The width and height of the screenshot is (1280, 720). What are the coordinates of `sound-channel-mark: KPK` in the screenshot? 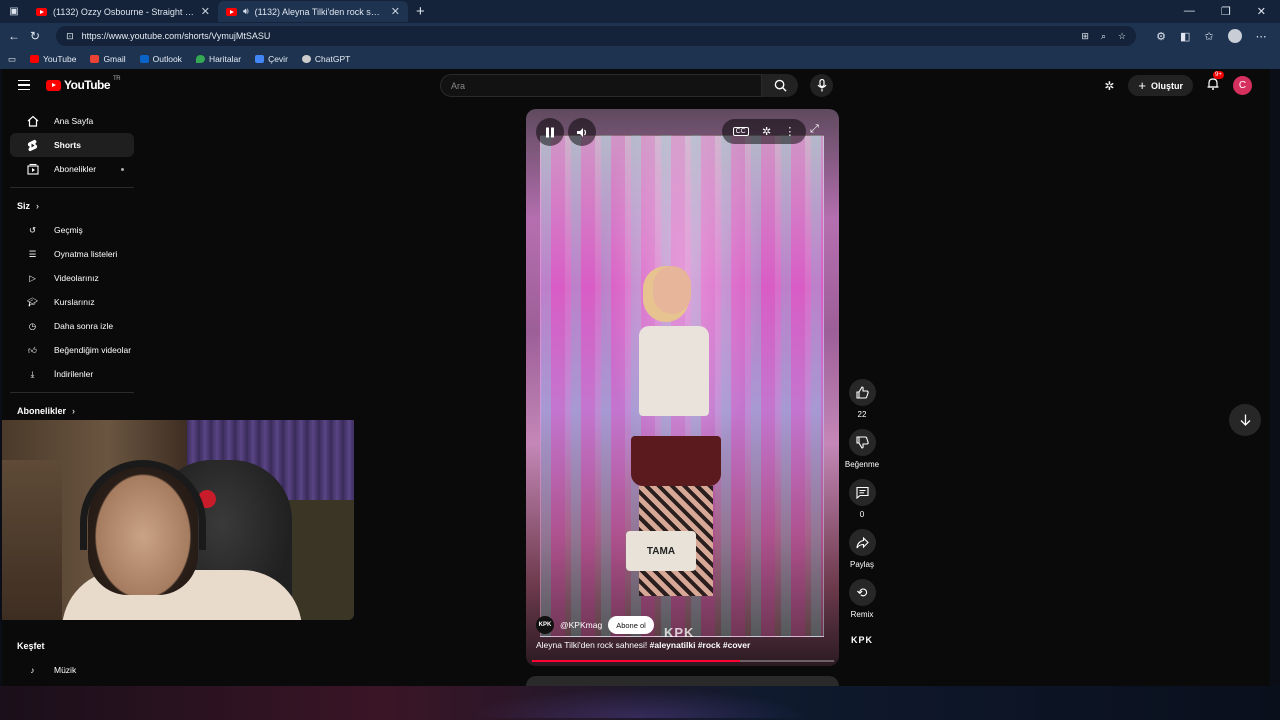 It's located at (862, 640).